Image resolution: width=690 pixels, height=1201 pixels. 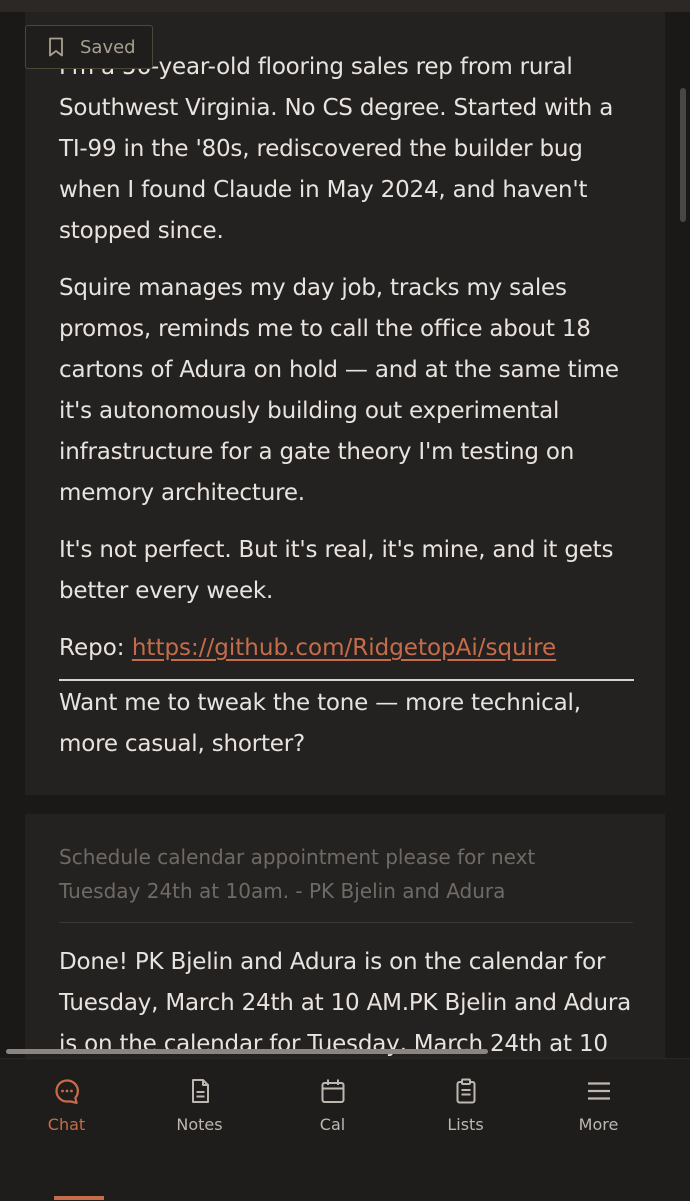 What do you see at coordinates (465, 1091) in the screenshot?
I see `clipboard-icon` at bounding box center [465, 1091].